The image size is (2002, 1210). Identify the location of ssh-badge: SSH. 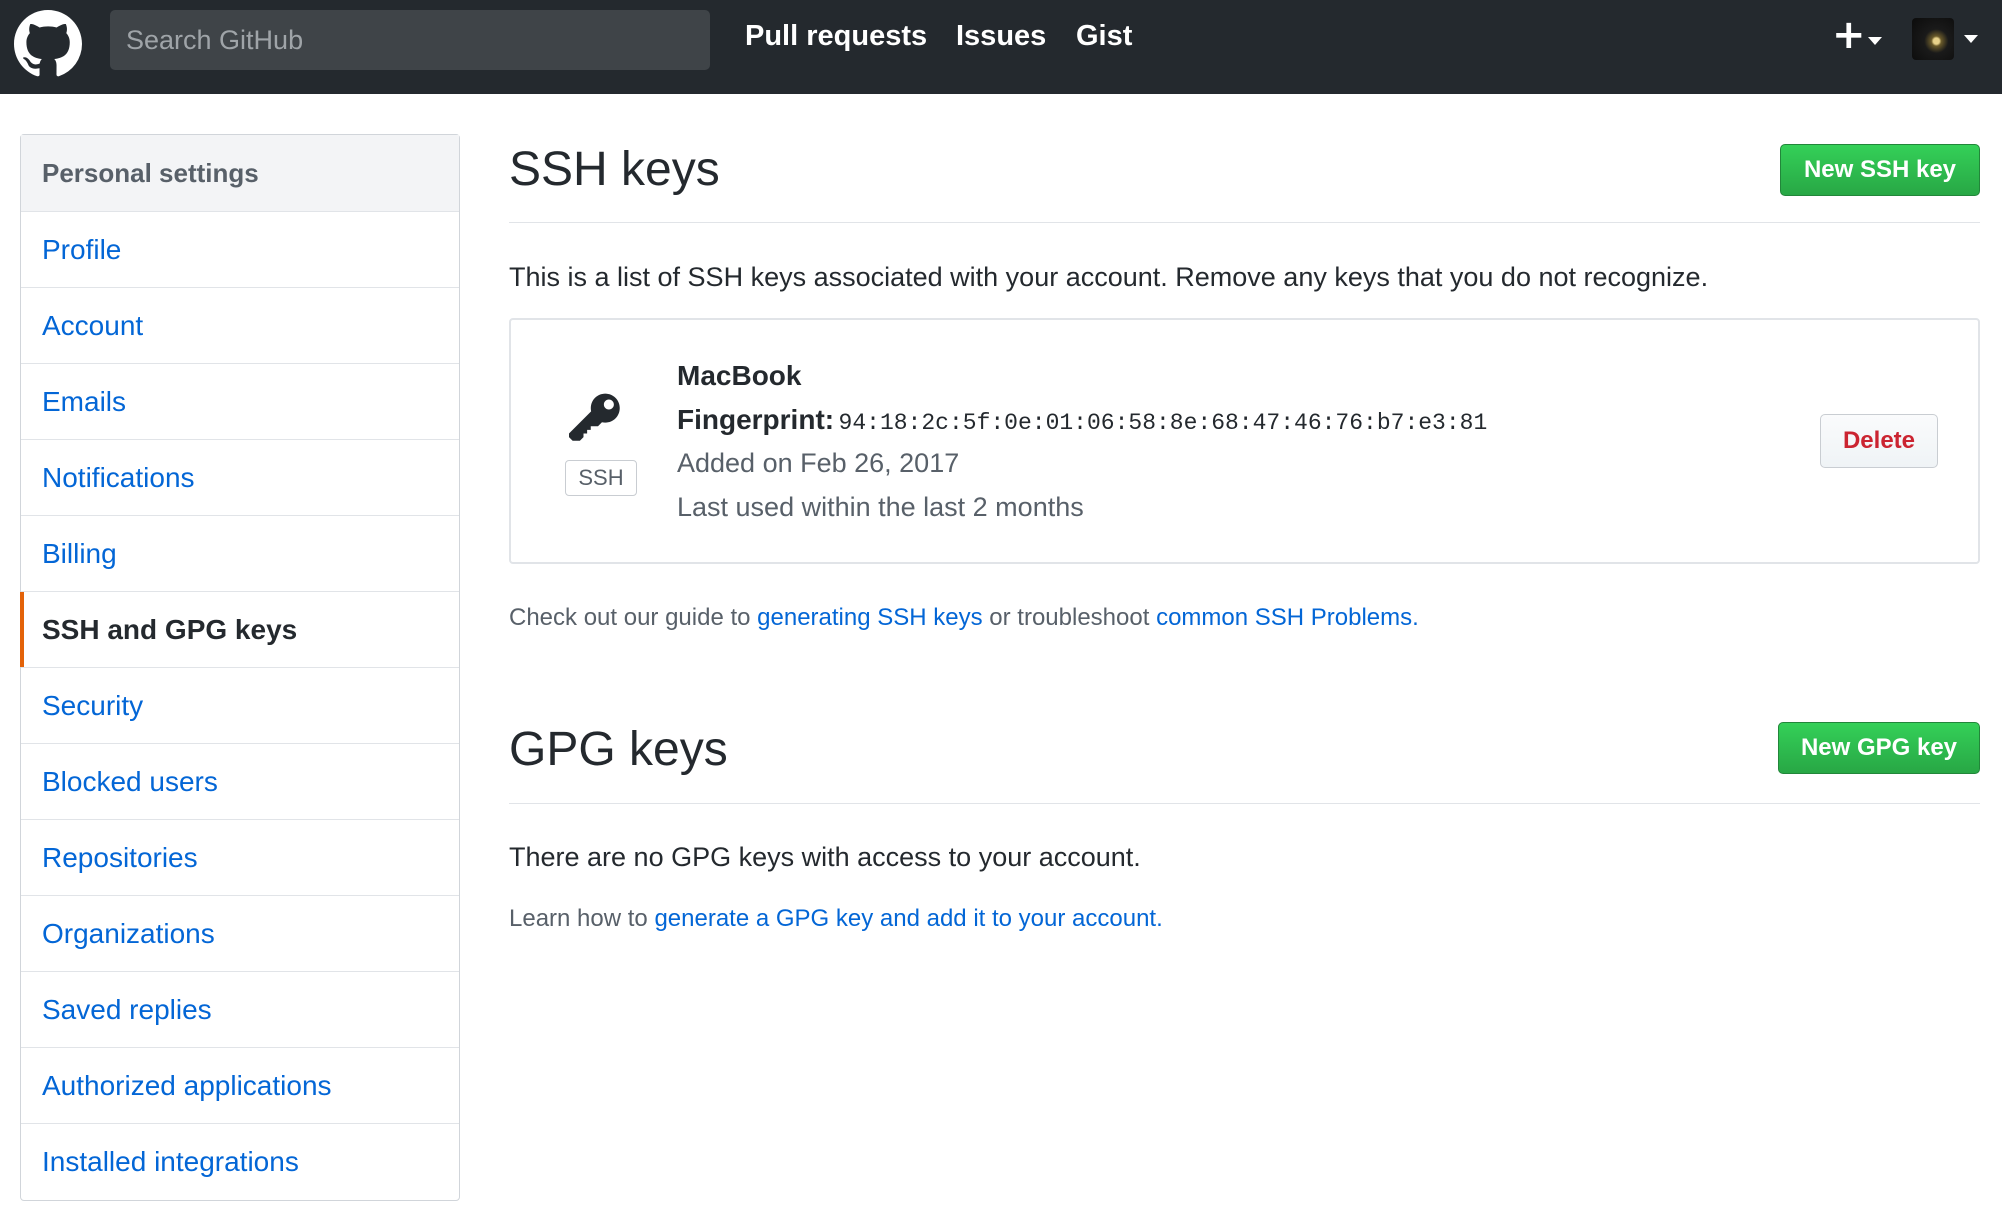
(601, 478).